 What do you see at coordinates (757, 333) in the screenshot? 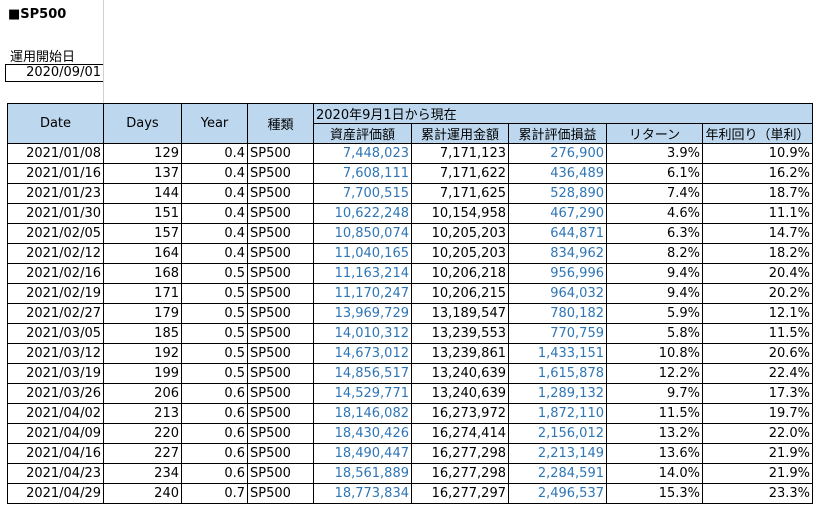
I see `annual-yield-cell: 11.5%` at bounding box center [757, 333].